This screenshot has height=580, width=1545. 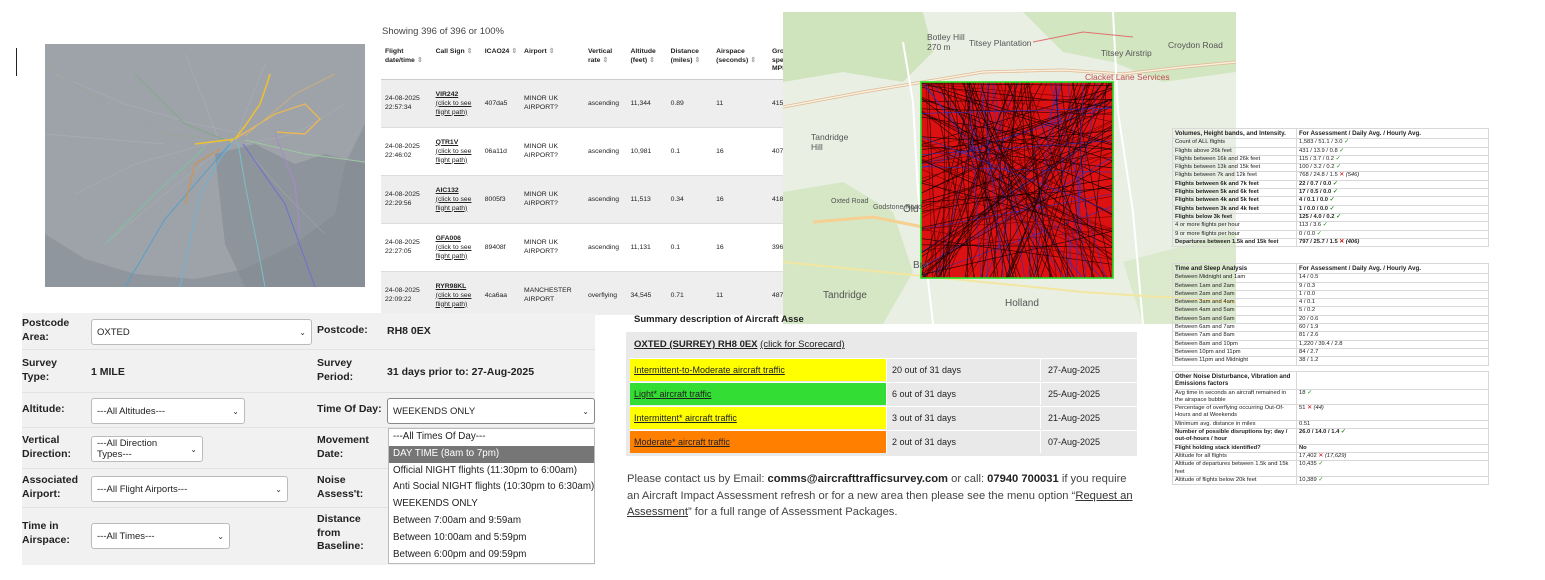 What do you see at coordinates (1392, 168) in the screenshot?
I see `stats-value-cell: 100 / 3.2 / 0.2 ✓` at bounding box center [1392, 168].